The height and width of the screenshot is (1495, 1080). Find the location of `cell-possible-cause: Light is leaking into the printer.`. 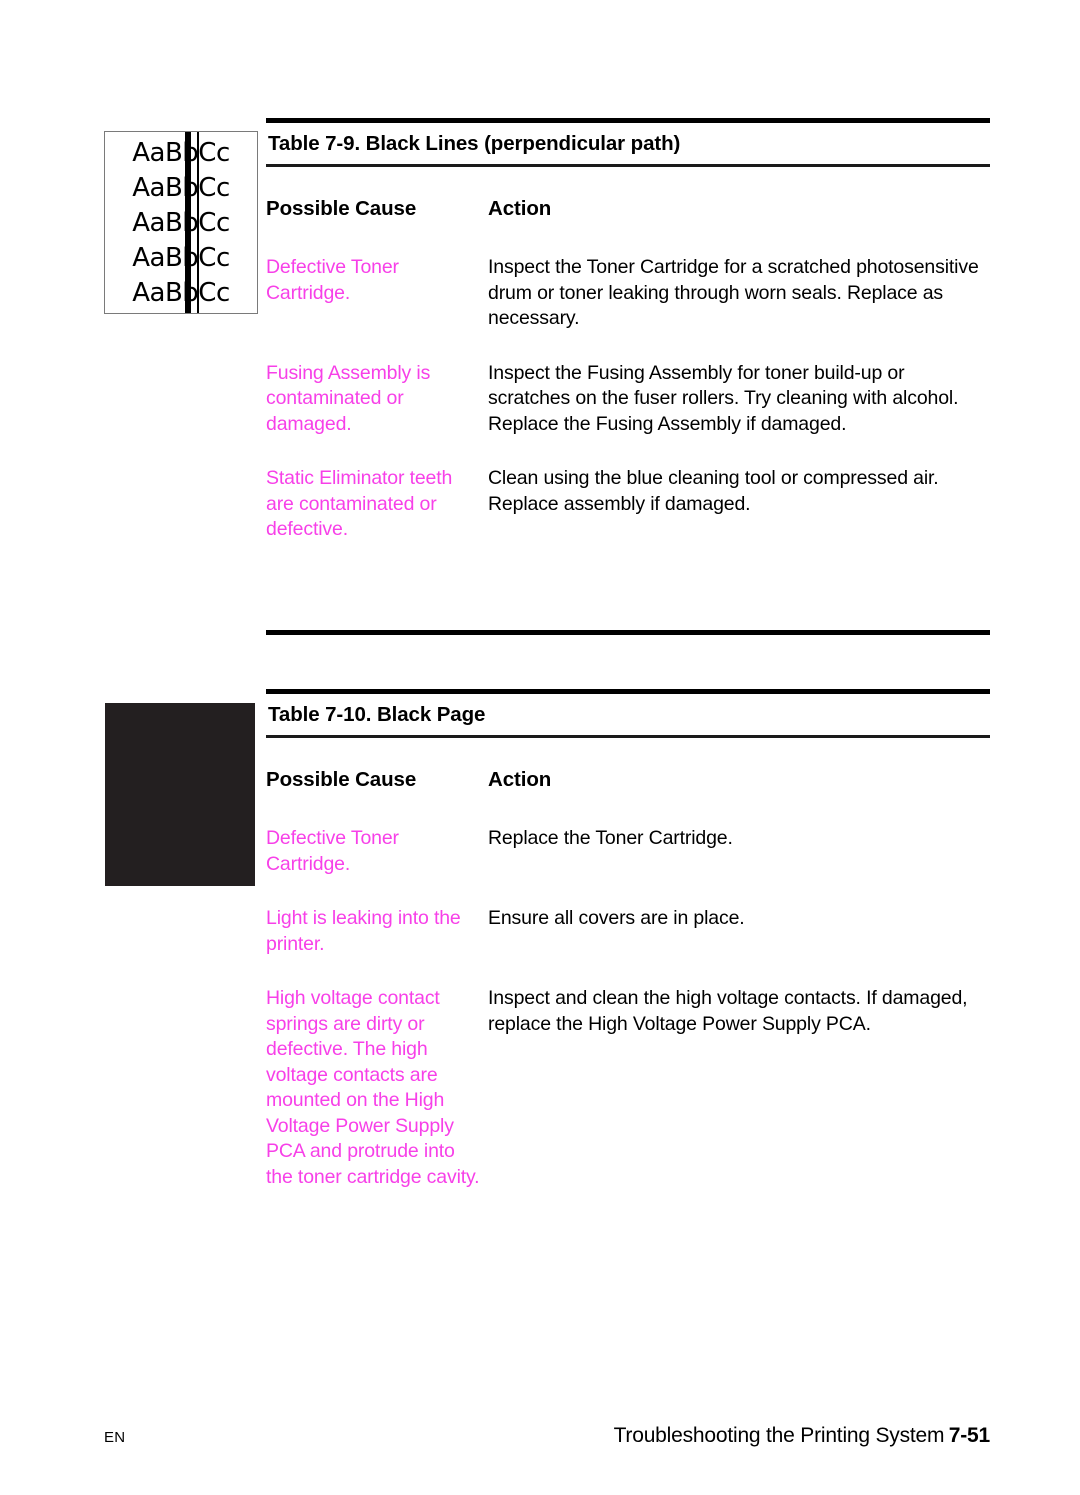

cell-possible-cause: Light is leaking into the printer. is located at coordinates (363, 931).